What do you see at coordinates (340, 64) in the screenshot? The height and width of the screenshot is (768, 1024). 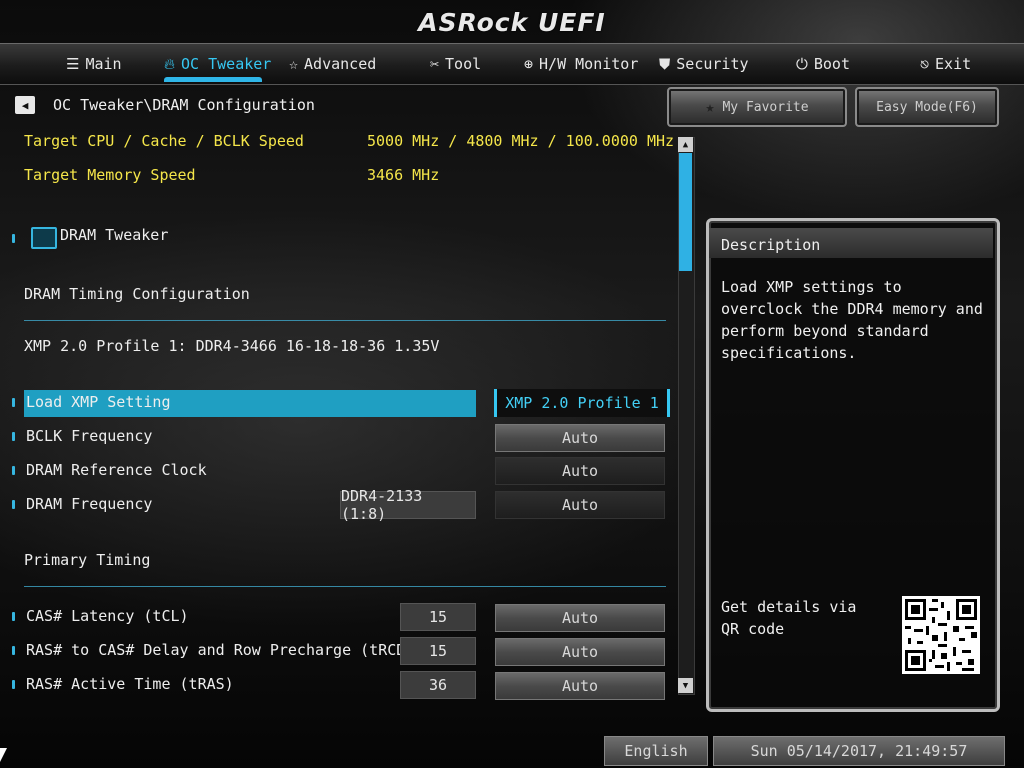 I see `tab-advanced-label: Advanced` at bounding box center [340, 64].